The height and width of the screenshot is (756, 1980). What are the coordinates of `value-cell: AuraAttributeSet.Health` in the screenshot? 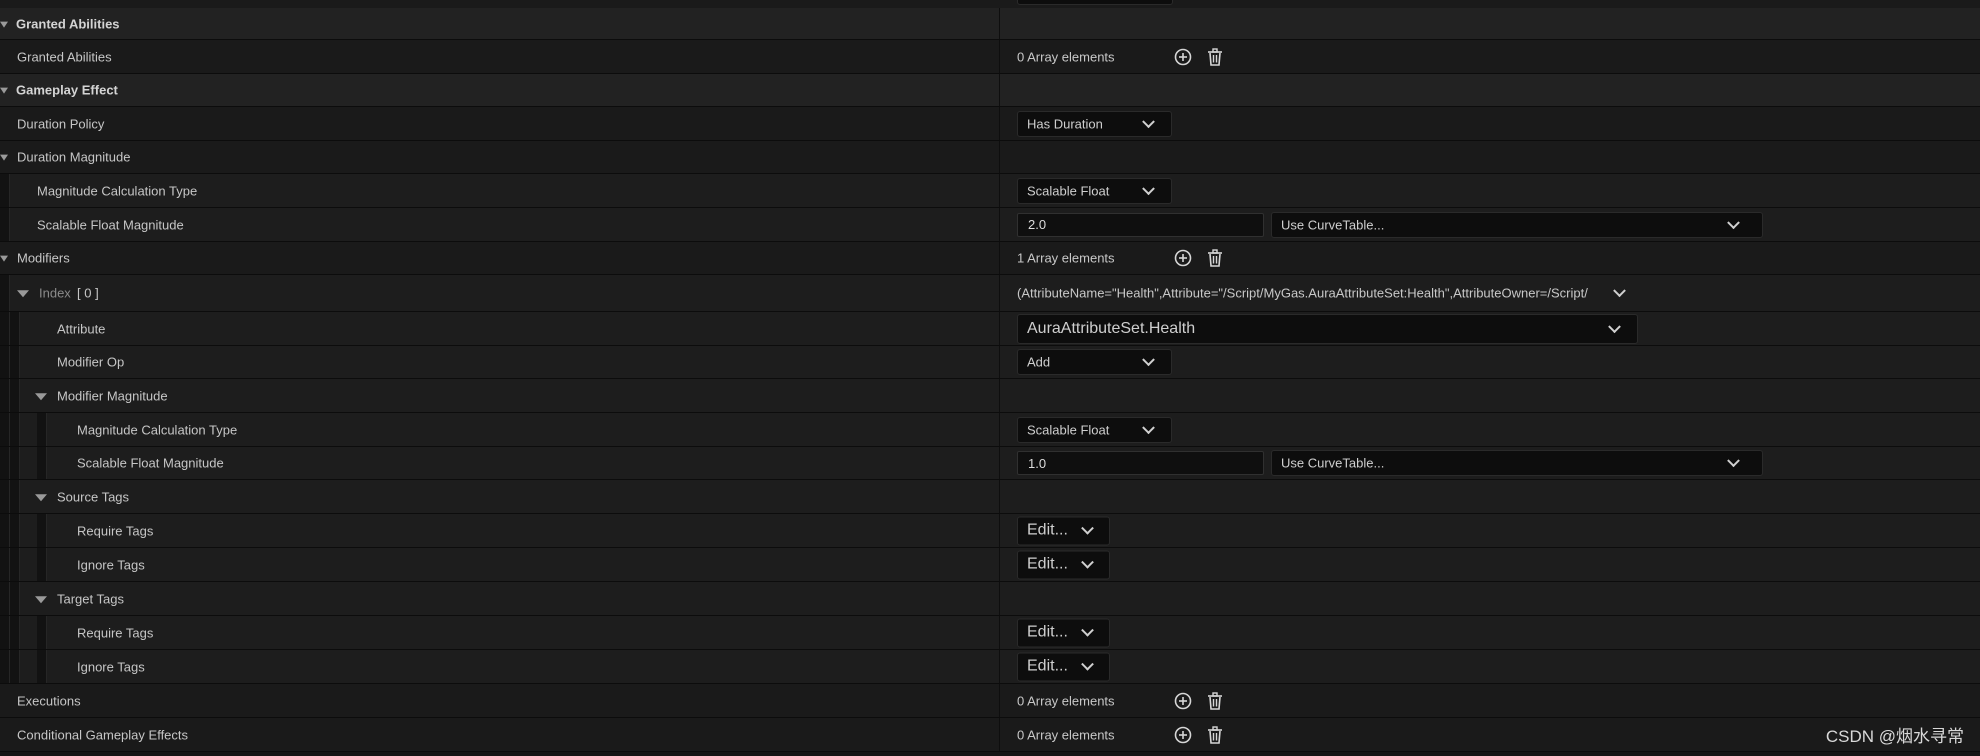 It's located at (1490, 328).